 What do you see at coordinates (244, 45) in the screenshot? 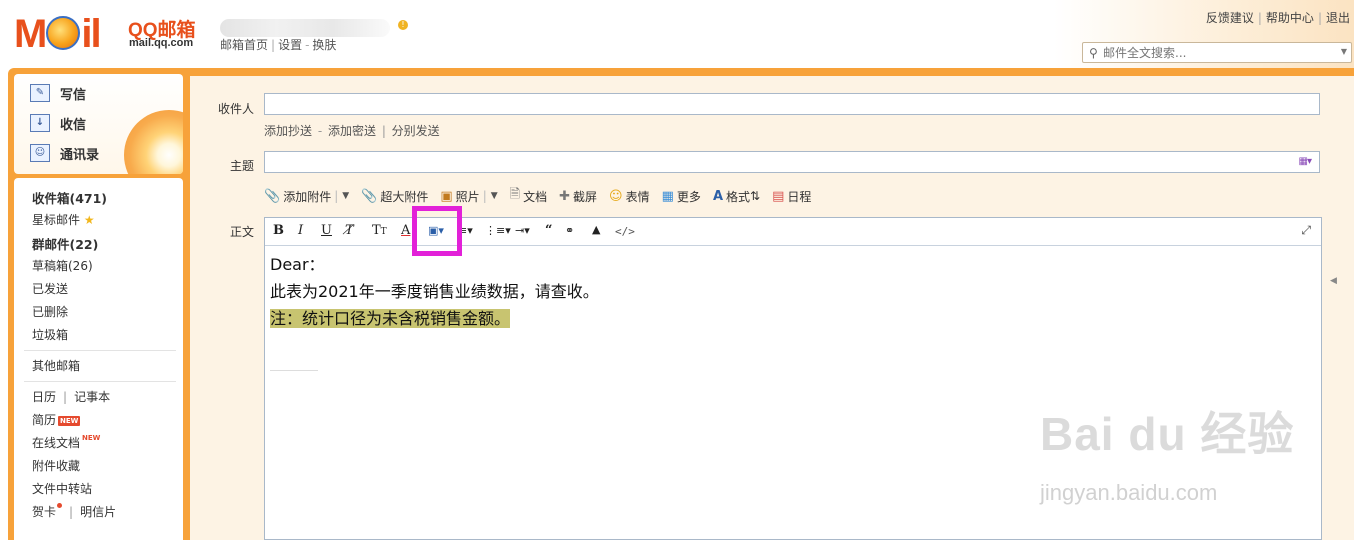
I see `home-link: 邮箱首页` at bounding box center [244, 45].